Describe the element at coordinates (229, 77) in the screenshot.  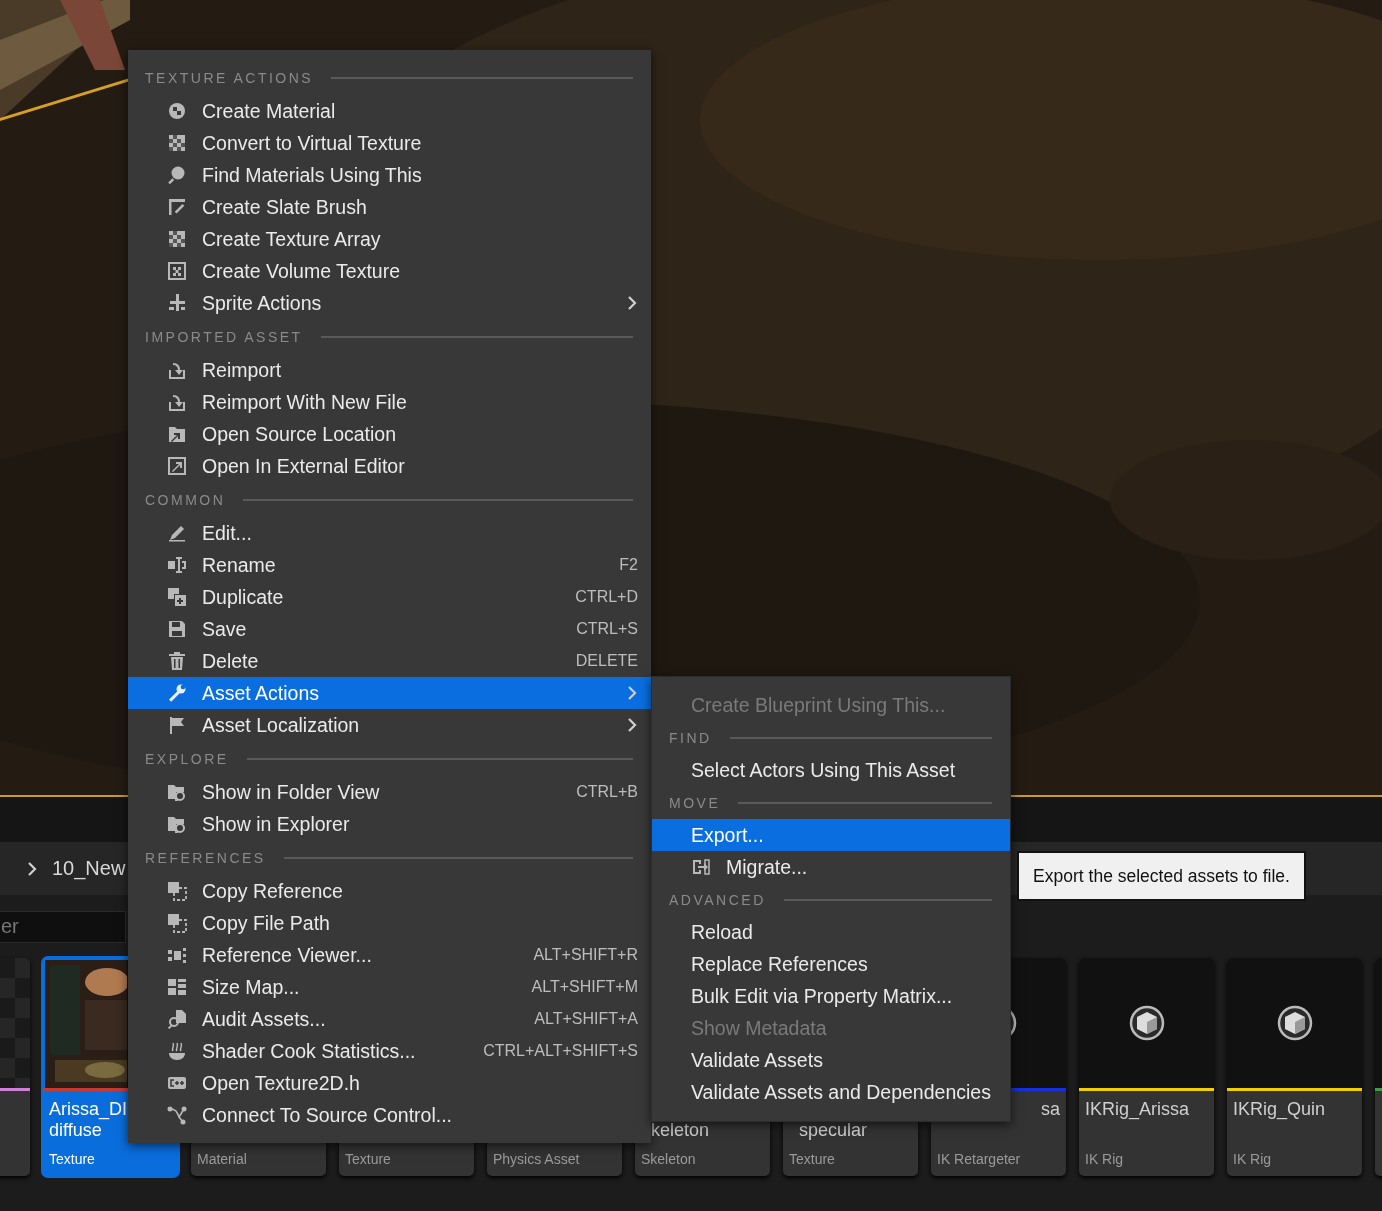
I see `section-header: TEXTURE ACTIONS` at that location.